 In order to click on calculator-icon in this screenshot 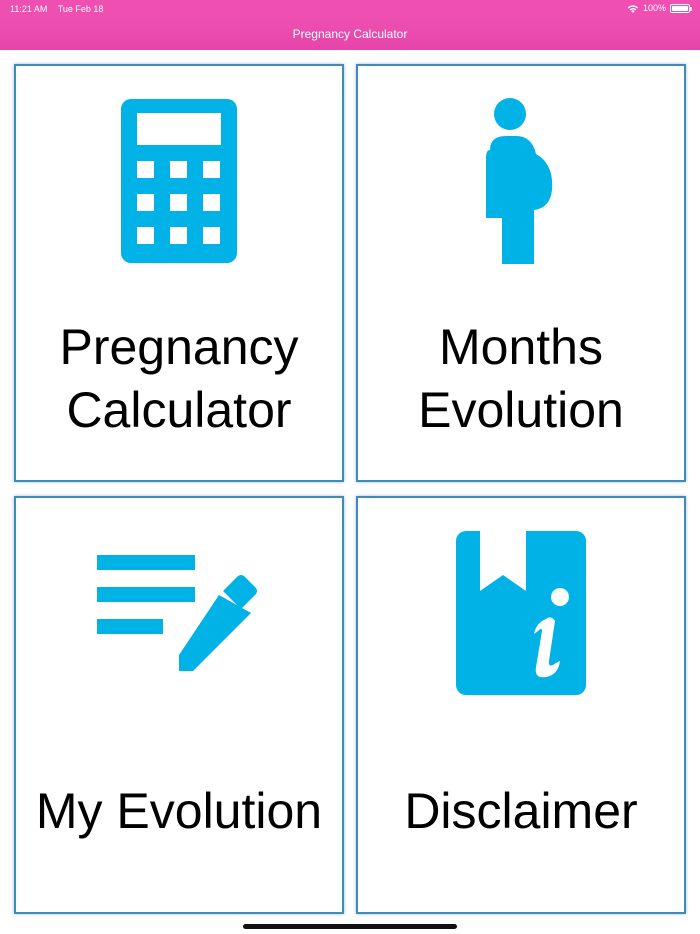, I will do `click(179, 181)`.